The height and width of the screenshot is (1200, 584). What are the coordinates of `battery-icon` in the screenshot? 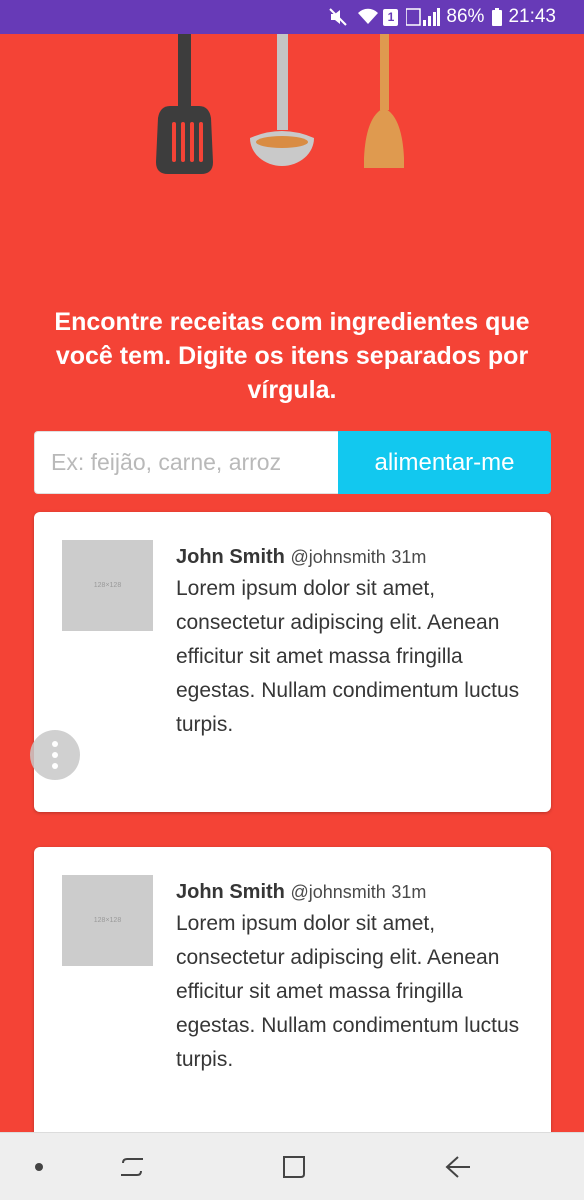 It's located at (497, 17).